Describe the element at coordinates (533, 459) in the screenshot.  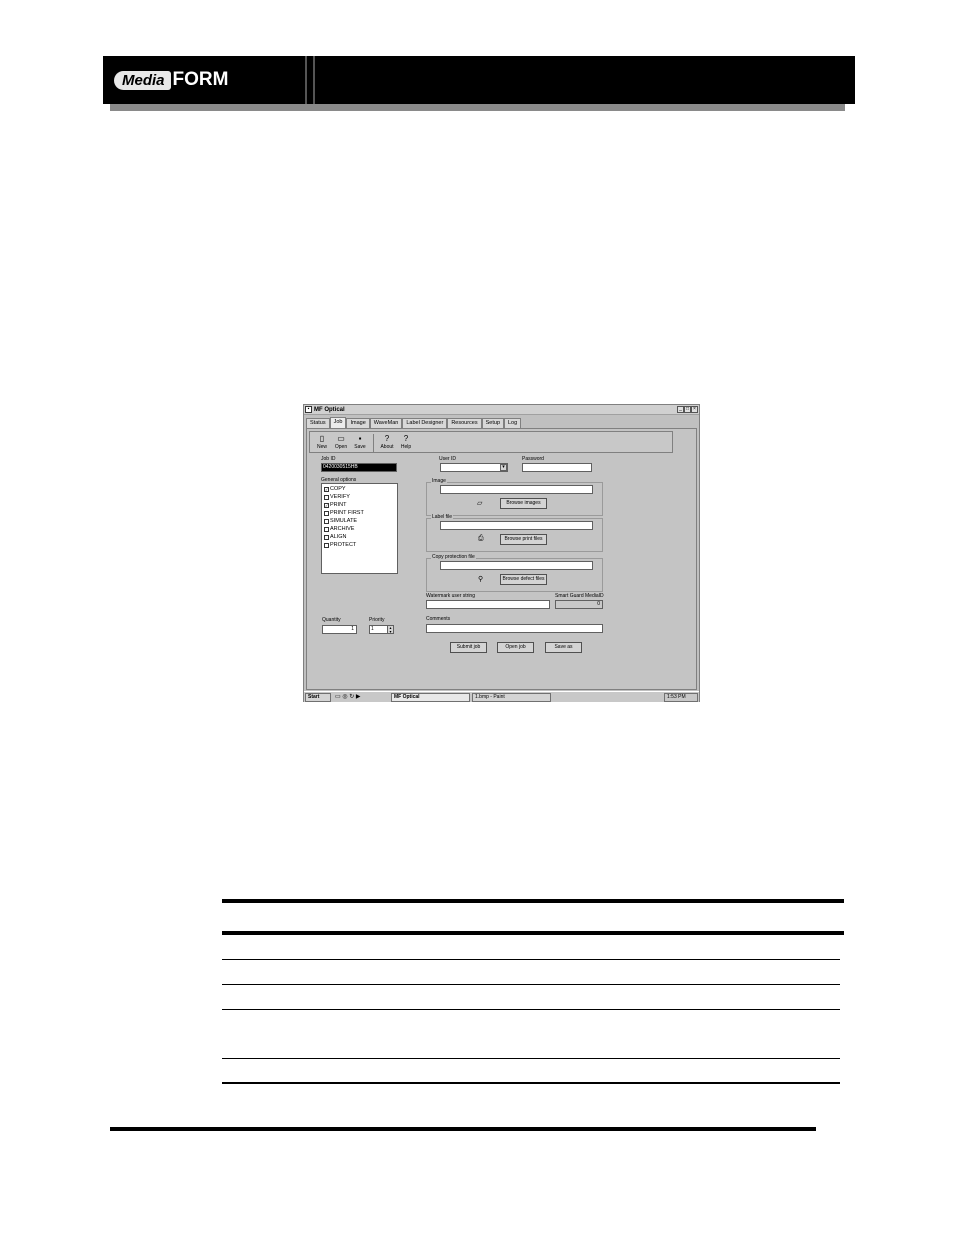
I see `password-label: Password` at that location.